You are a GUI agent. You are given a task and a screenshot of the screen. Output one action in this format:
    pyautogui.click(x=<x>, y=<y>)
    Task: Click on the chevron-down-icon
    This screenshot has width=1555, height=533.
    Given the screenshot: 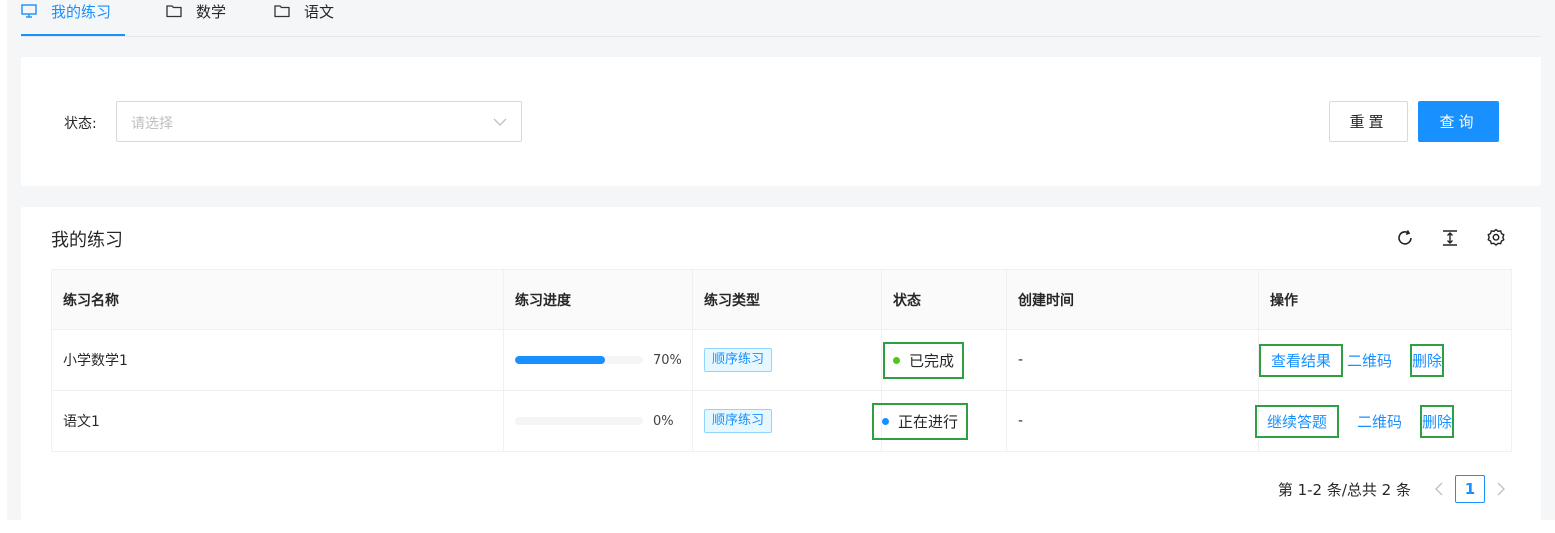 What is the action you would take?
    pyautogui.click(x=500, y=123)
    